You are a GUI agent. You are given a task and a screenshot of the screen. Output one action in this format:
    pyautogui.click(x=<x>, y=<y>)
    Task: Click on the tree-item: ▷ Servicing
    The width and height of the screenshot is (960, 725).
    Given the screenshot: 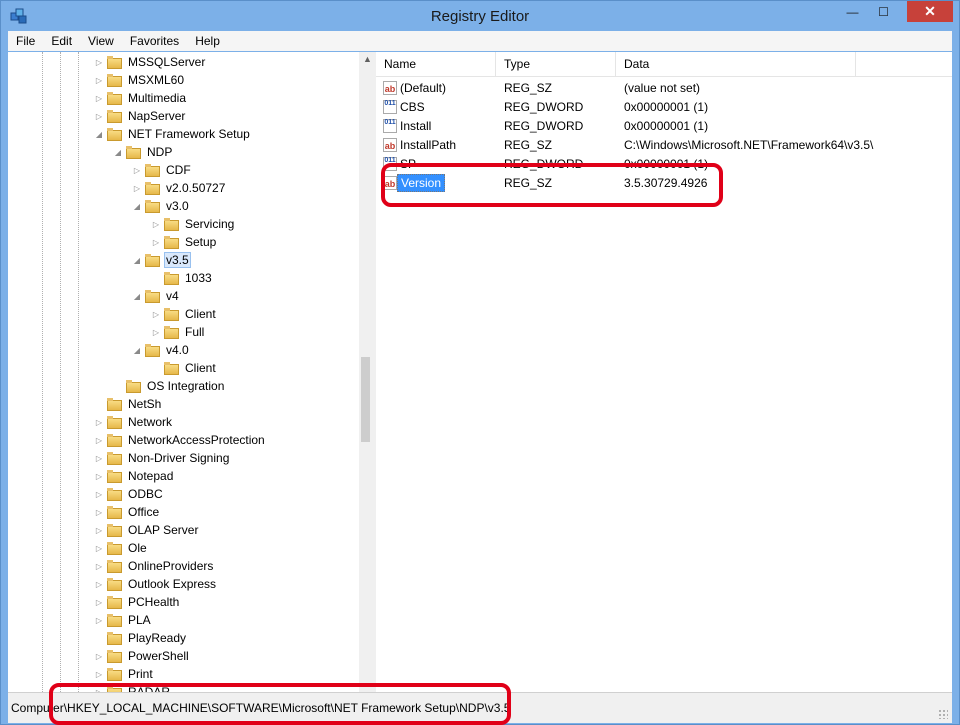 What is the action you would take?
    pyautogui.click(x=193, y=224)
    